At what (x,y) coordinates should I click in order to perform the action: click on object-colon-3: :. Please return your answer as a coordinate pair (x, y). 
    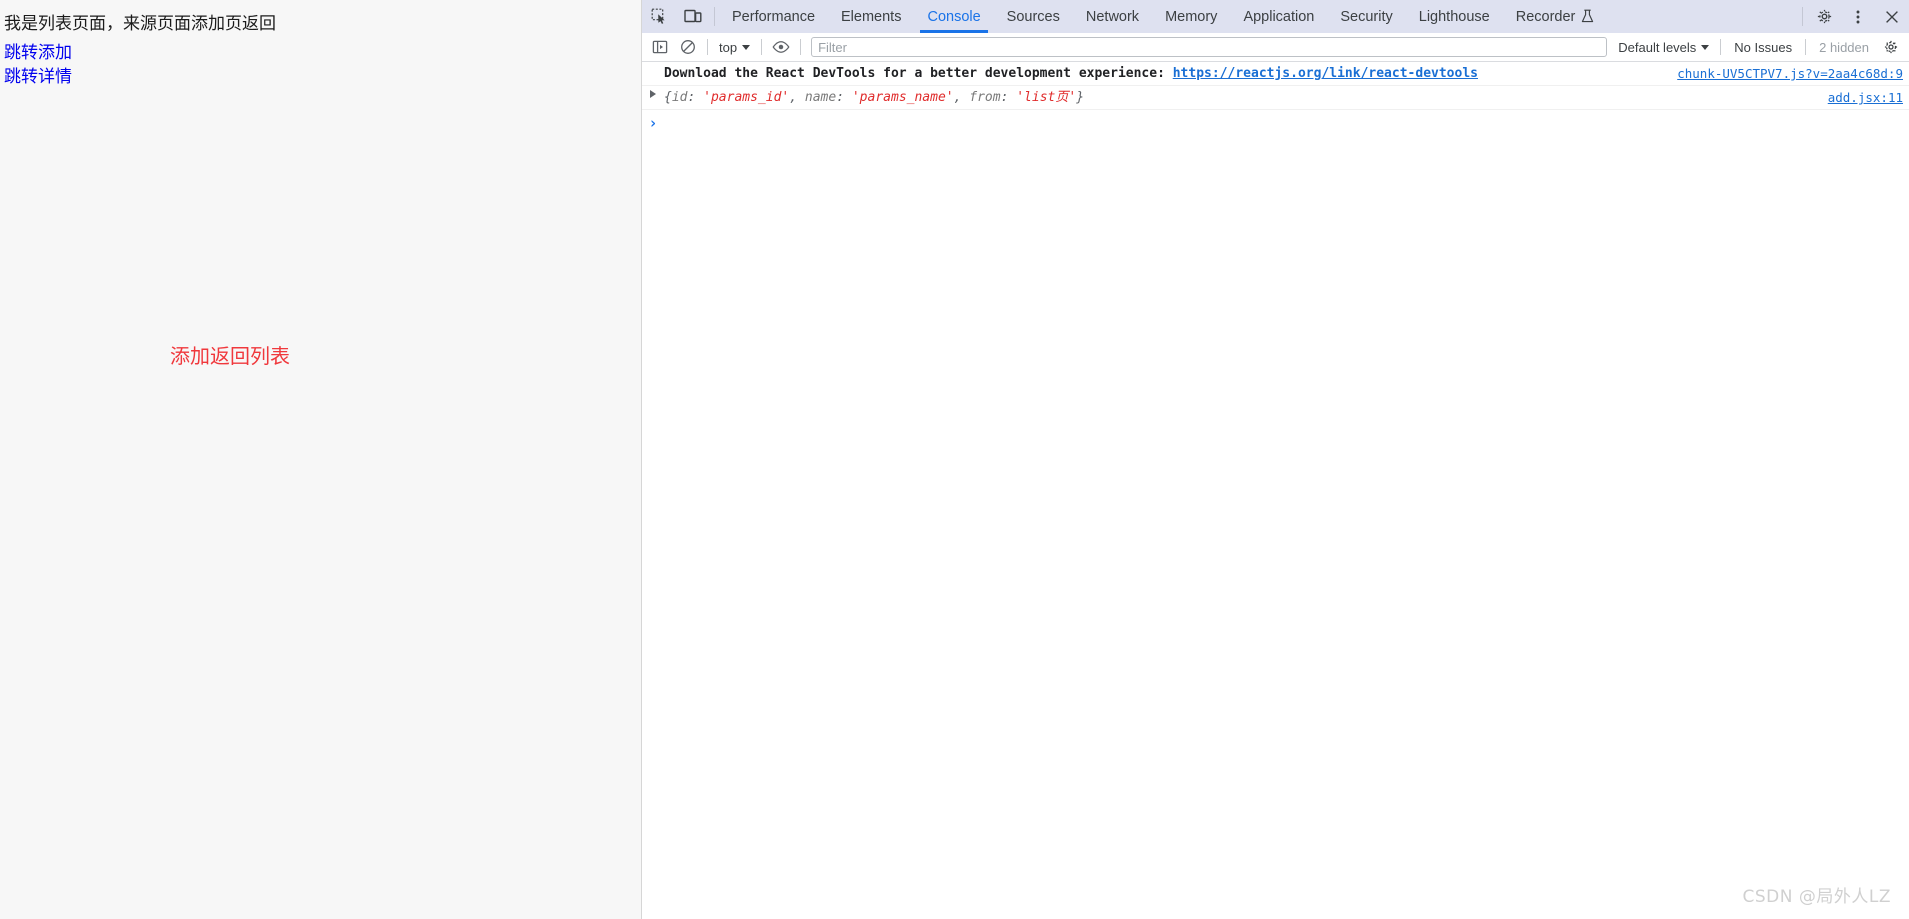
    Looking at the image, I should click on (1008, 97).